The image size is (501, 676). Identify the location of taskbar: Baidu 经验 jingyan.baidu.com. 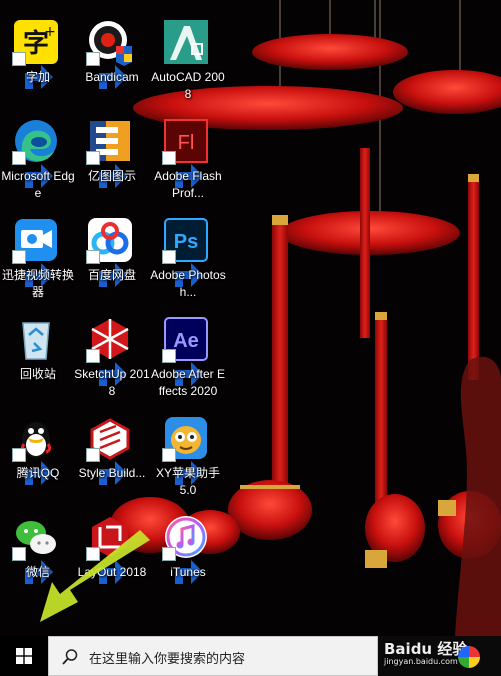
(250, 656).